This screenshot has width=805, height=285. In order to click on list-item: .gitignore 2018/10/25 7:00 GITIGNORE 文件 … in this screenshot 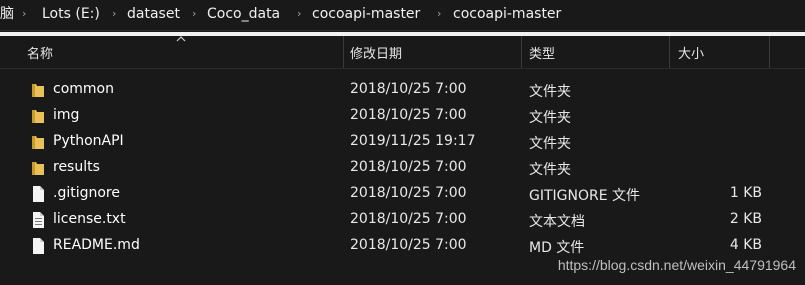, I will do `click(402, 194)`.